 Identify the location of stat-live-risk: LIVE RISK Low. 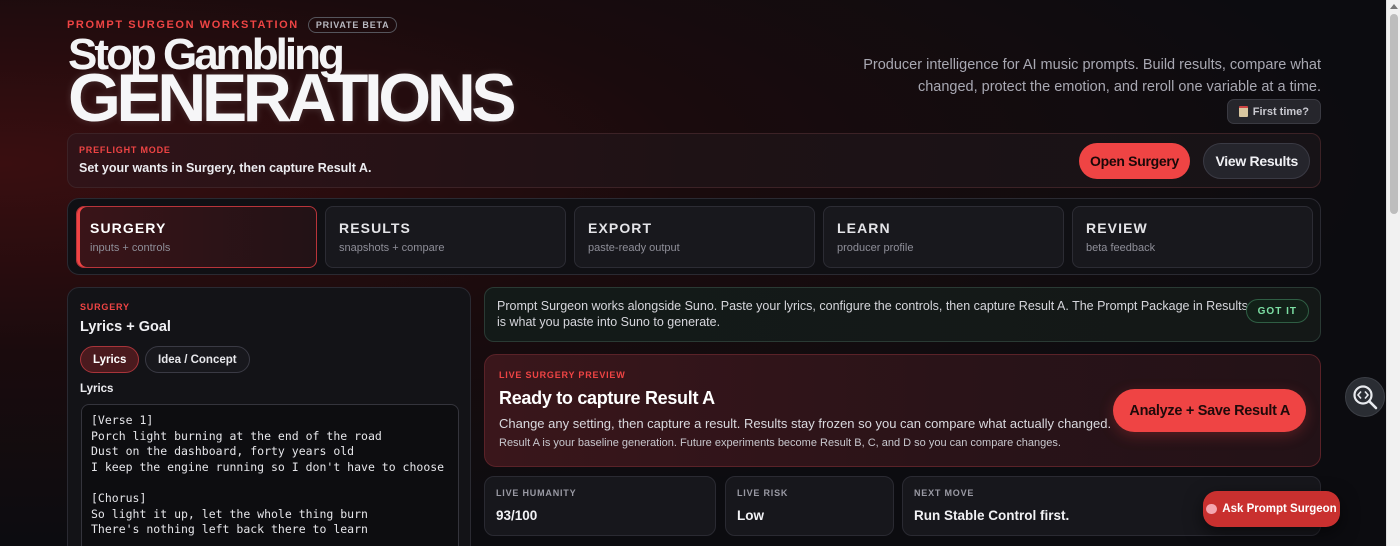
(809, 506).